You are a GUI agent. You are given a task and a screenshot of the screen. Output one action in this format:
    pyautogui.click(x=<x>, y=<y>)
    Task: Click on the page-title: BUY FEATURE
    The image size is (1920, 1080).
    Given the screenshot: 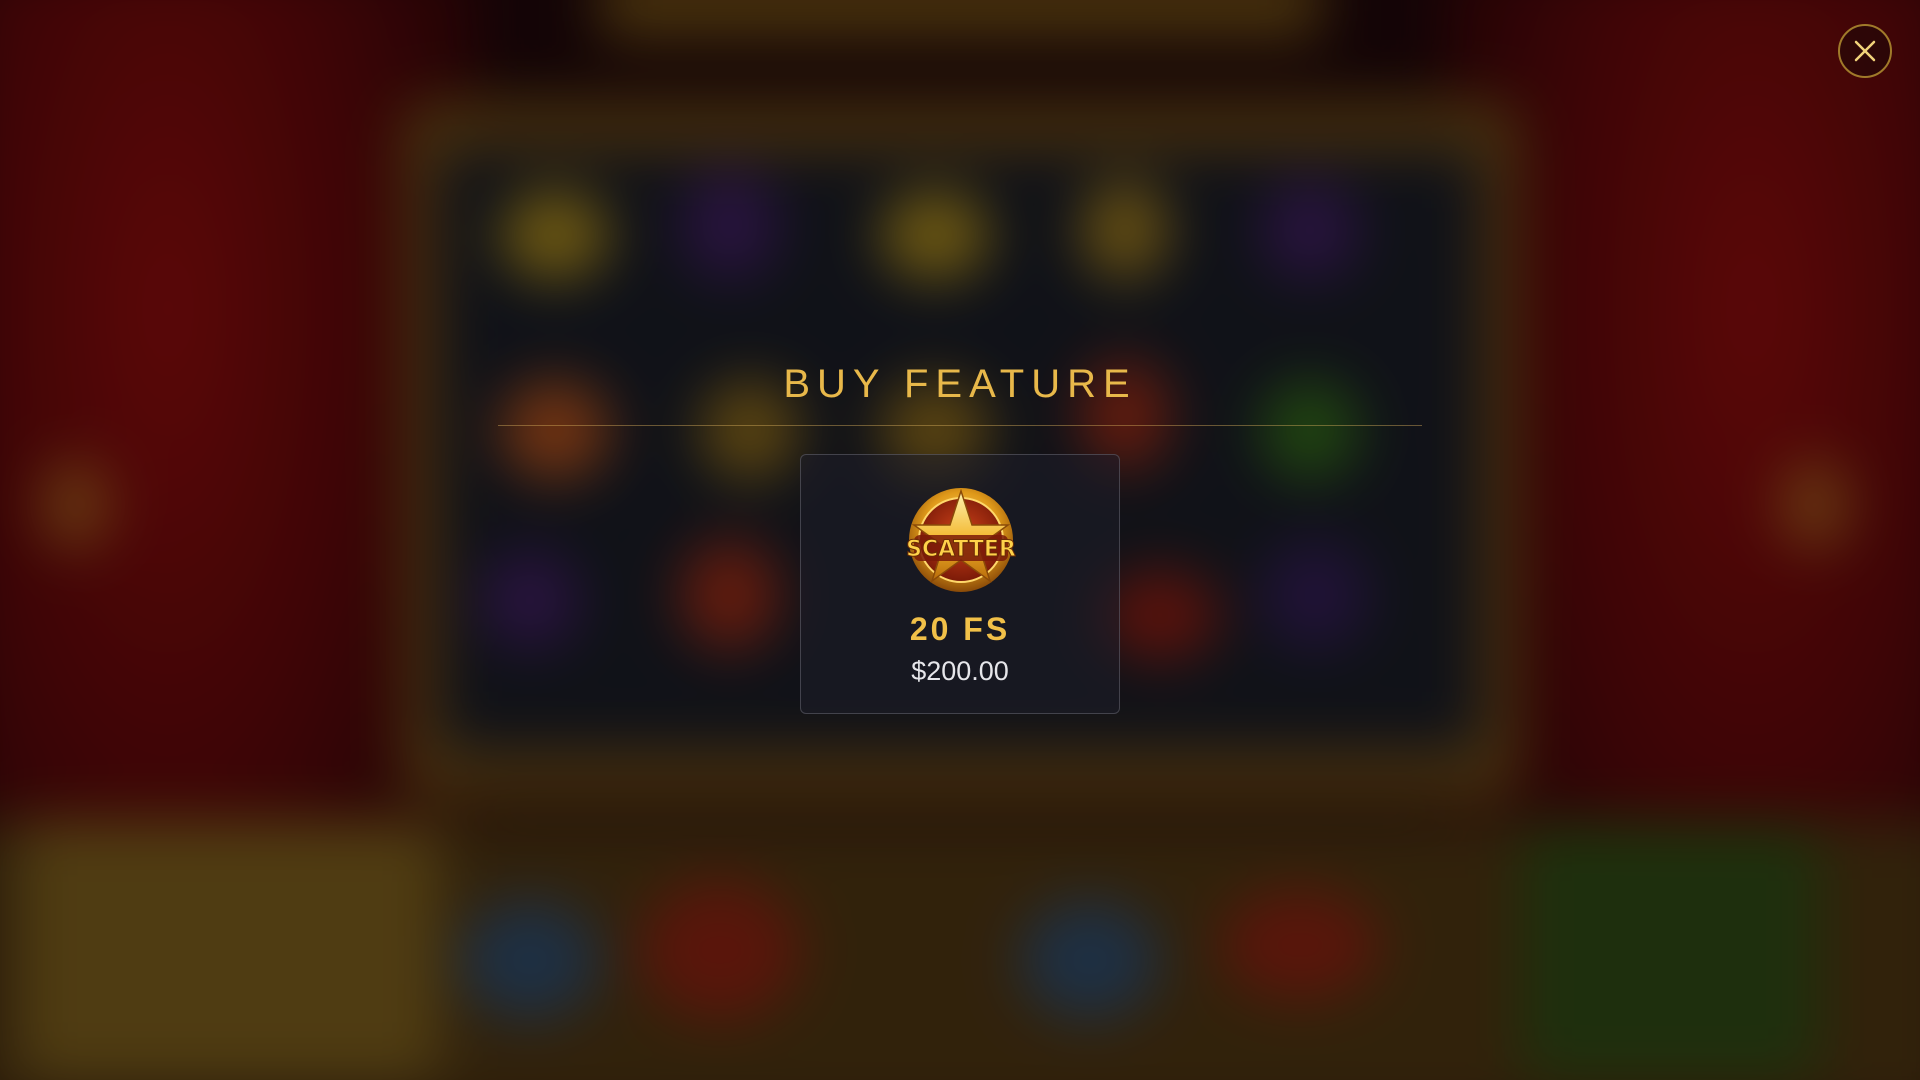 What is the action you would take?
    pyautogui.click(x=960, y=384)
    